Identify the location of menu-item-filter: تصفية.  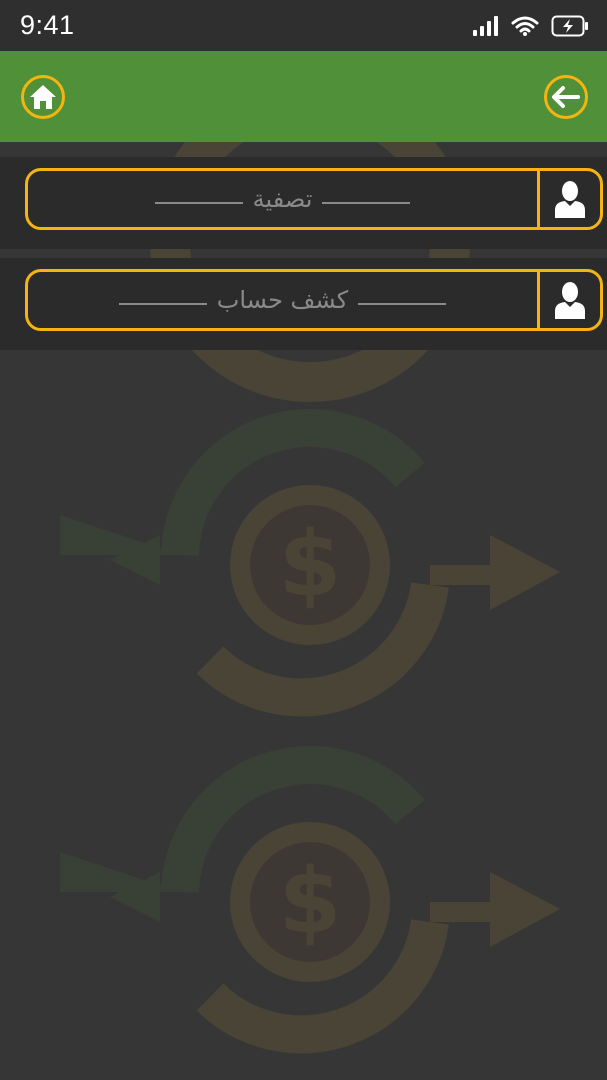
(314, 199).